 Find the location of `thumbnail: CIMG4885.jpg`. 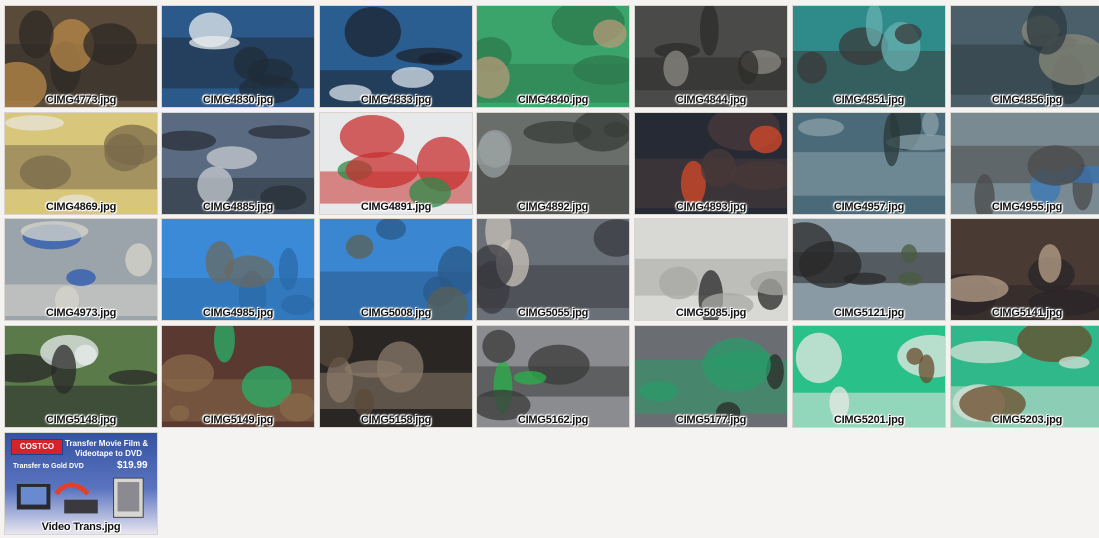

thumbnail: CIMG4885.jpg is located at coordinates (238, 163).